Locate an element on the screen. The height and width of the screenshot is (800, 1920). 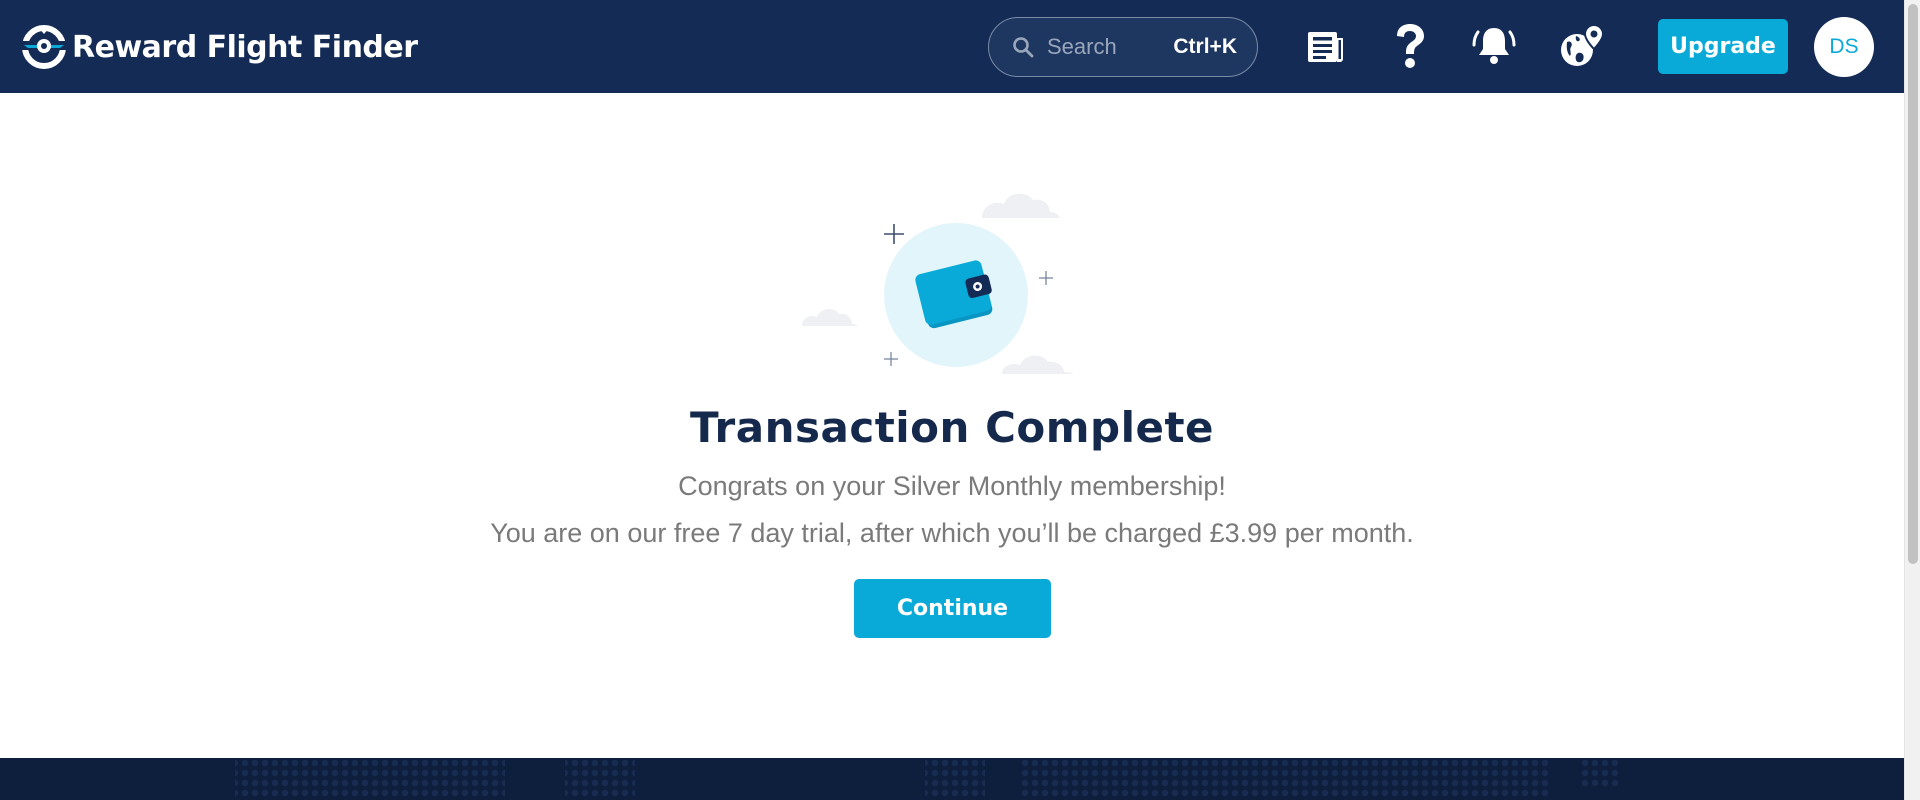
footer is located at coordinates (952, 779).